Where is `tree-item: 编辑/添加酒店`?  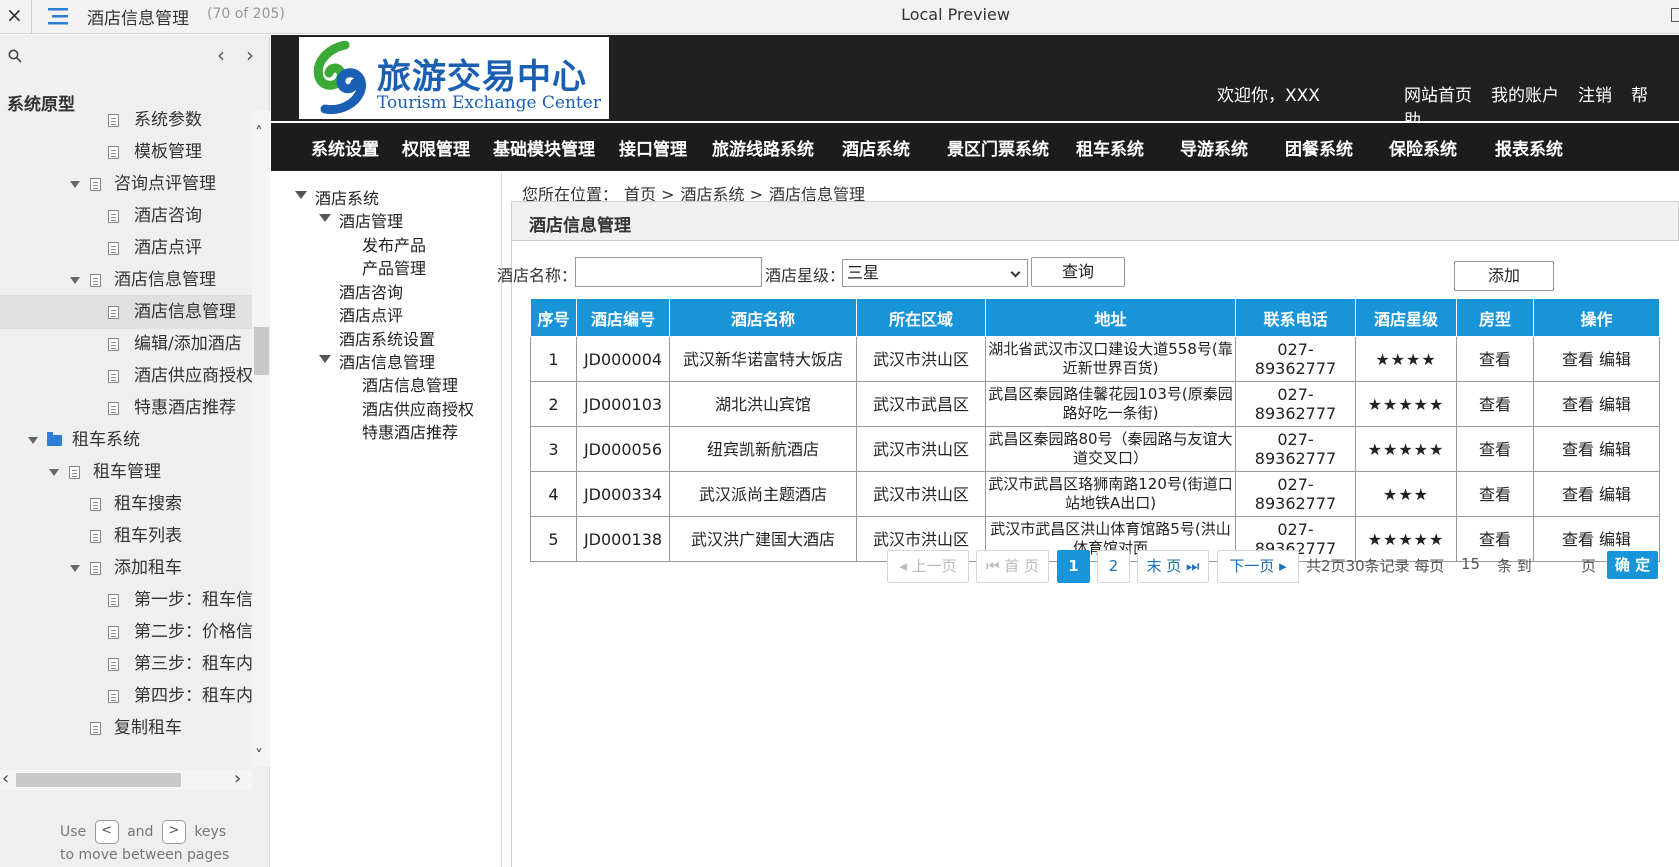
tree-item: 编辑/添加酒店 is located at coordinates (126, 344).